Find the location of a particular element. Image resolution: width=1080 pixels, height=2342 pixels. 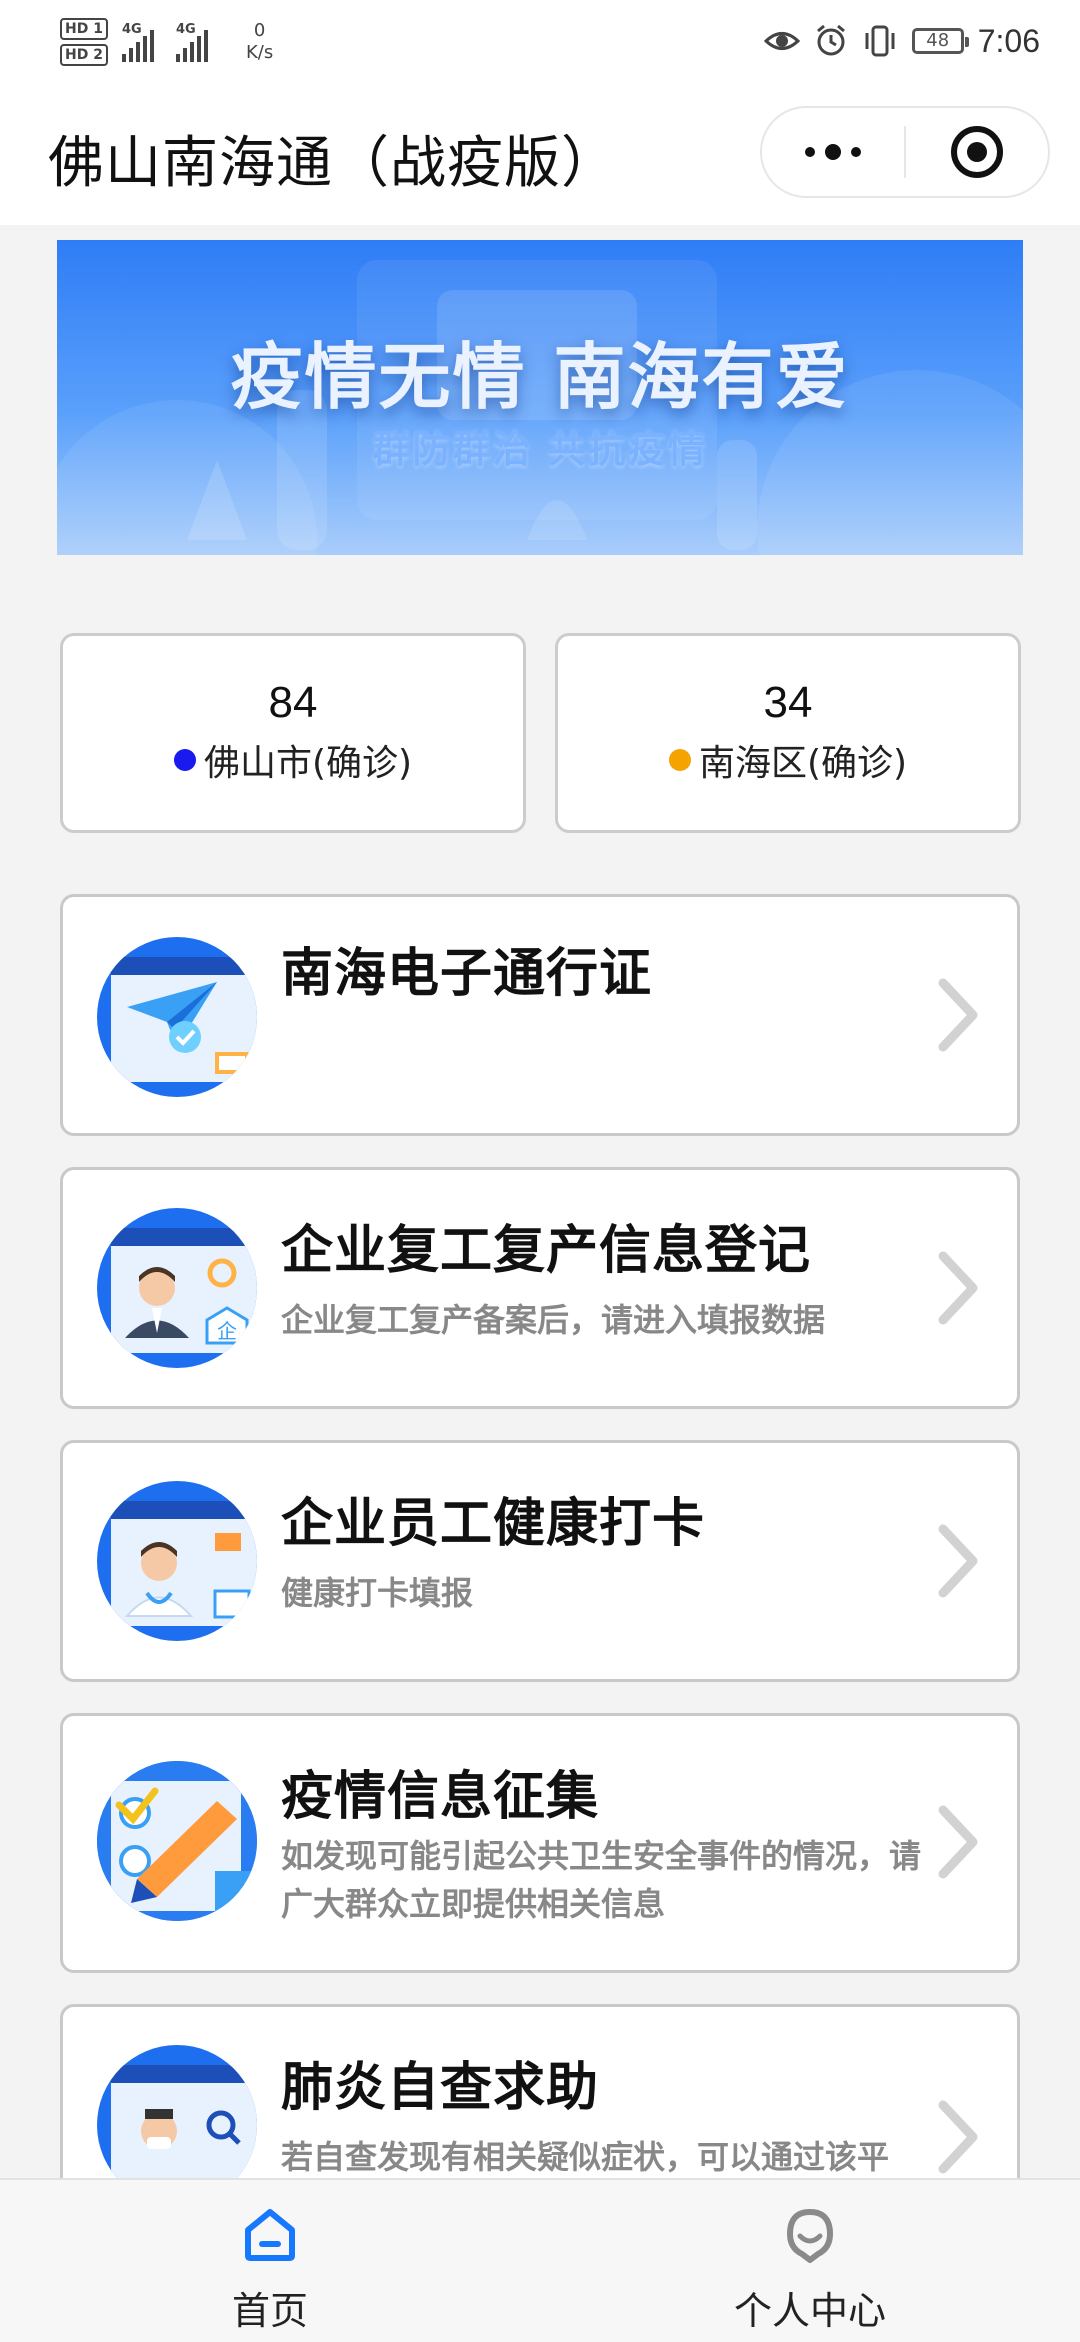

hd2-badge: HD 2 is located at coordinates (84, 55).